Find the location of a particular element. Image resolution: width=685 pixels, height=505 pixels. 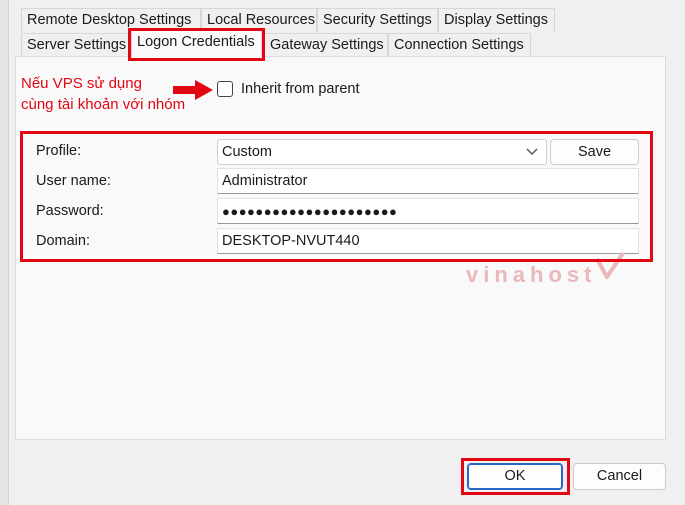

save-button: Save is located at coordinates (594, 152).